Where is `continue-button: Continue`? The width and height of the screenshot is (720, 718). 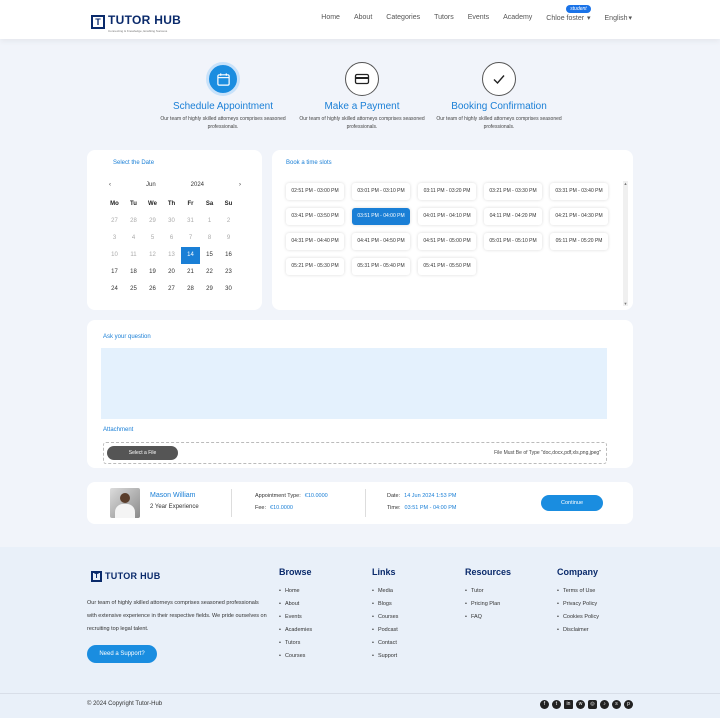 continue-button: Continue is located at coordinates (572, 503).